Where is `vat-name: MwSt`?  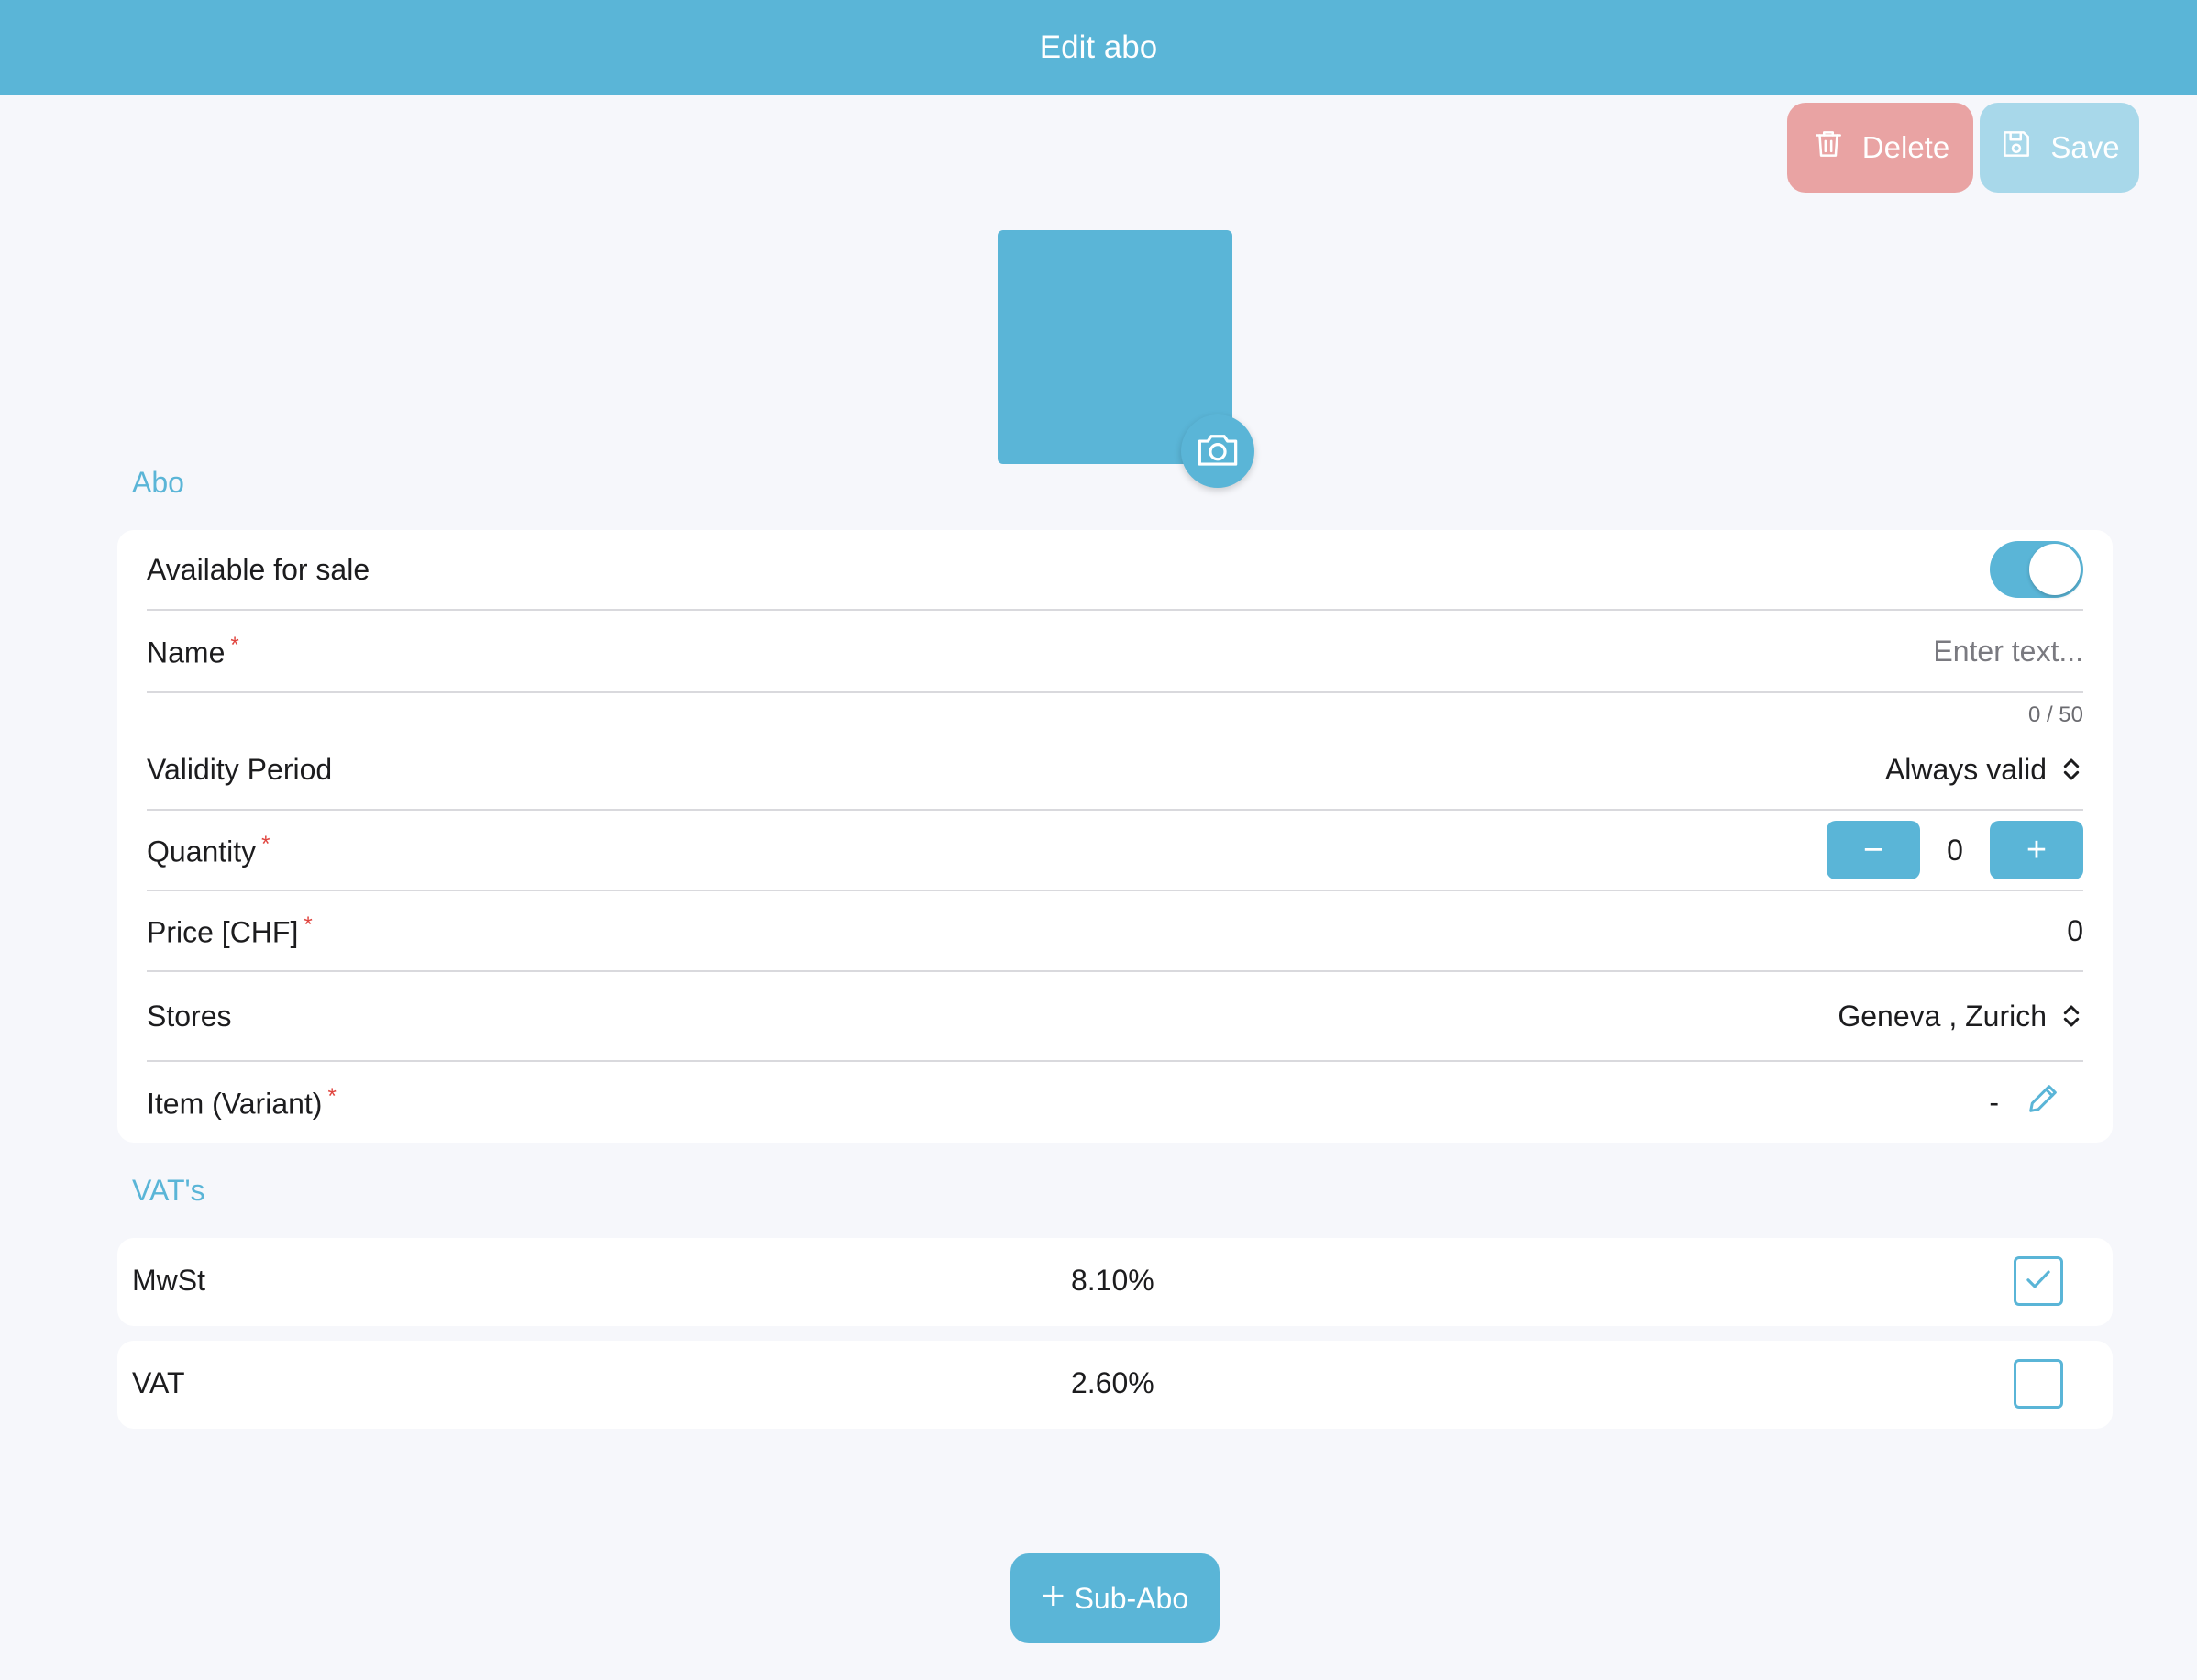
vat-name: MwSt is located at coordinates (168, 1280).